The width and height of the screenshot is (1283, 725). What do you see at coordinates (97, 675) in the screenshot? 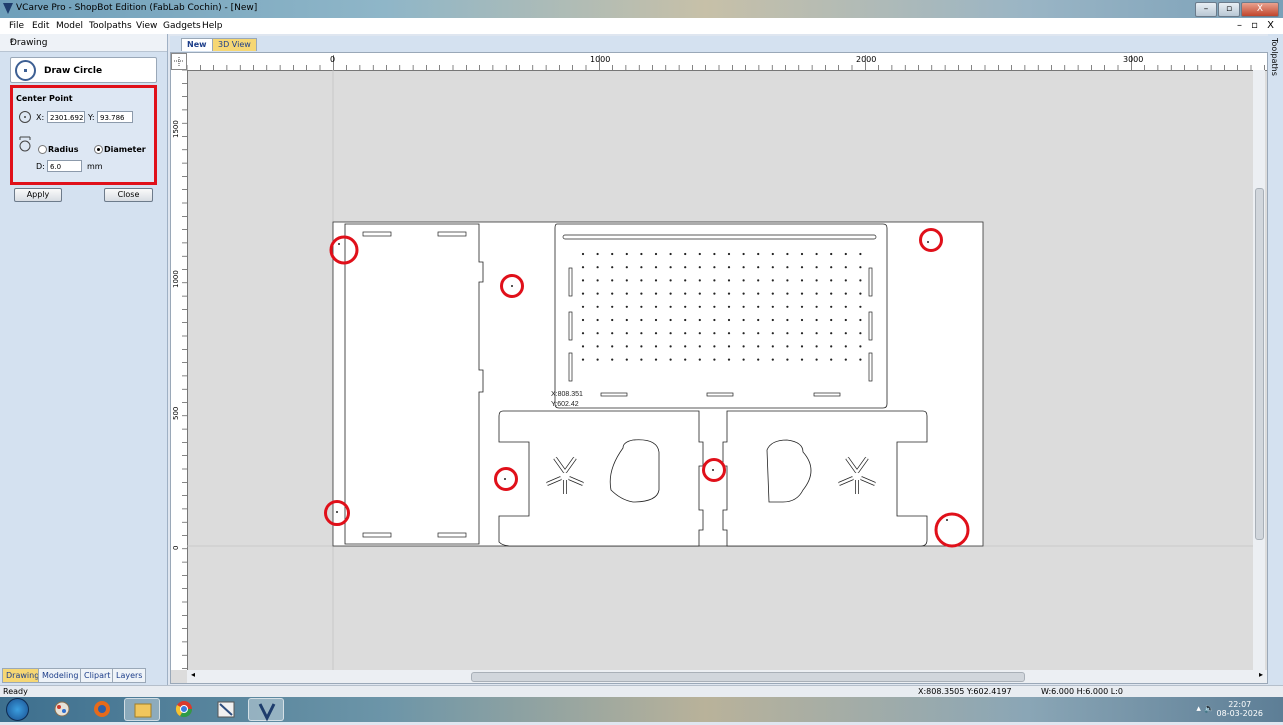
I see `tab-clipart: Clipart` at bounding box center [97, 675].